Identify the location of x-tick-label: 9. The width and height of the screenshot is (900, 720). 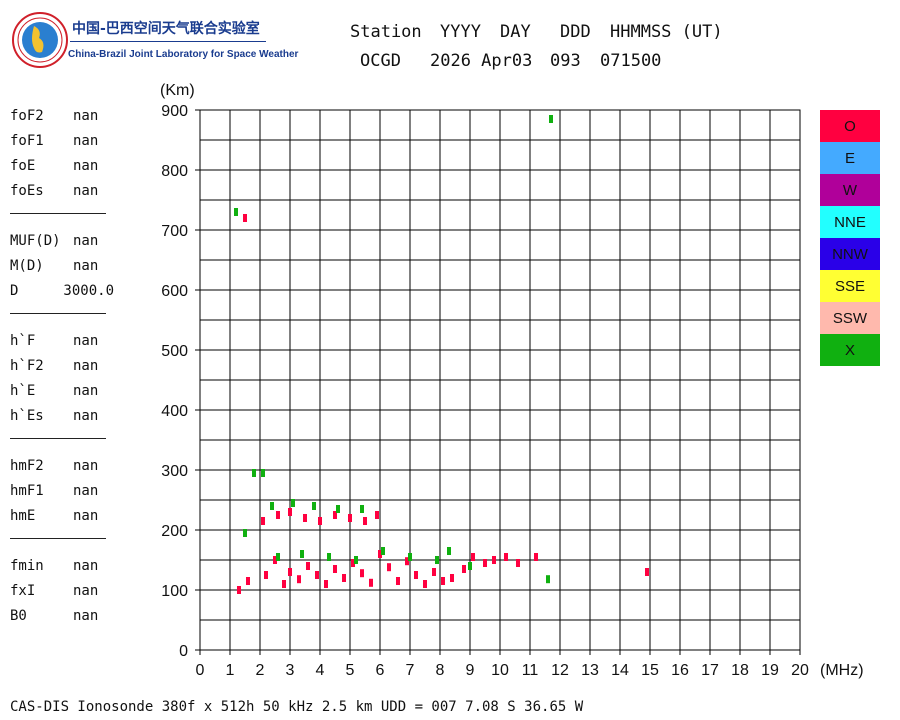
(470, 670).